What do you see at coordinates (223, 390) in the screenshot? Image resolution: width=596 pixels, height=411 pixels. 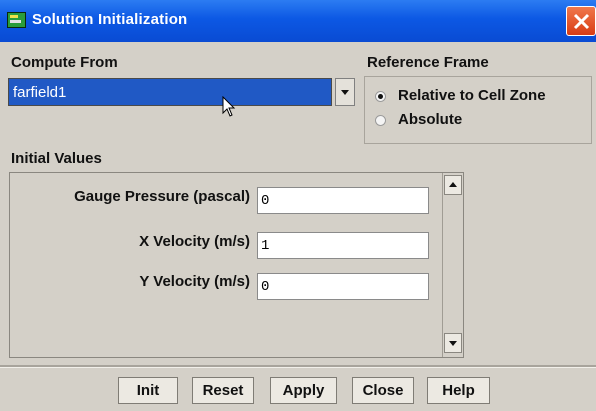 I see `reset-button: Reset` at bounding box center [223, 390].